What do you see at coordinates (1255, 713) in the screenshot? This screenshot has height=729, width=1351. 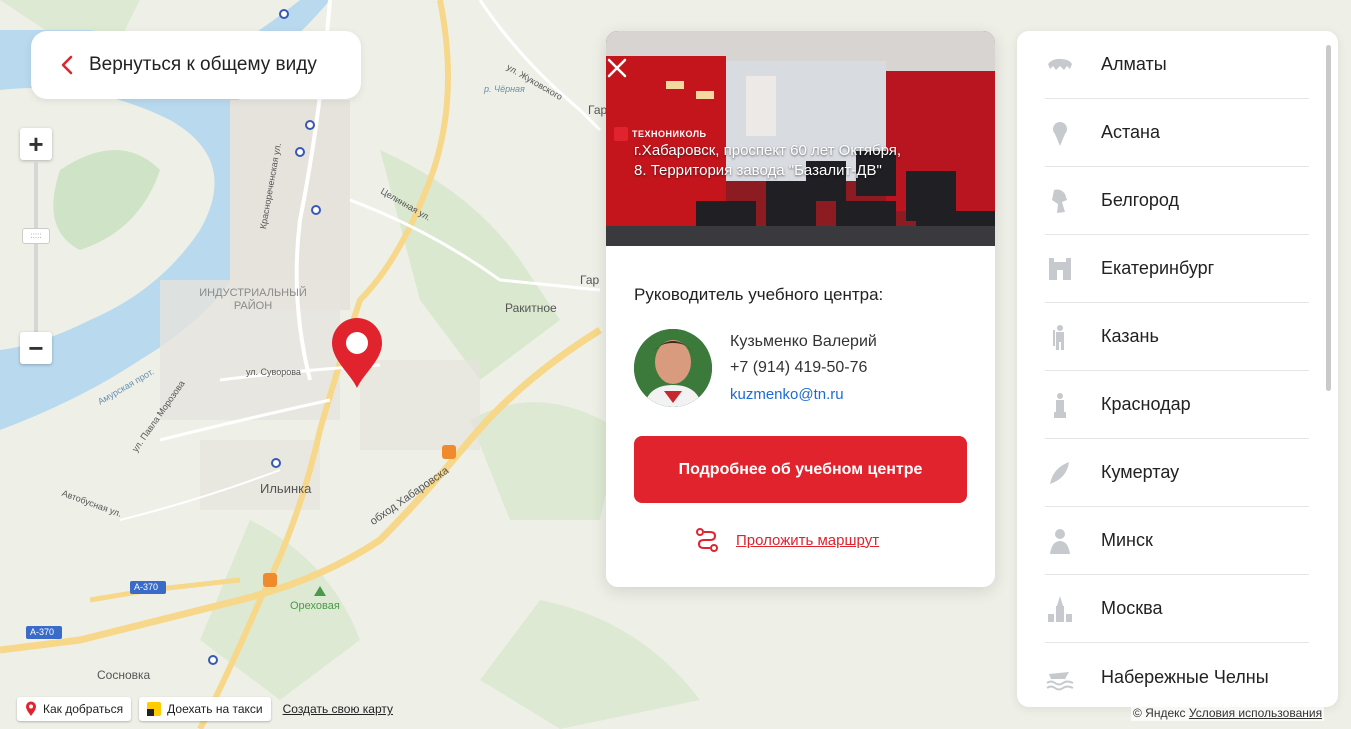 I see `terms-of-use-link: Условия использования` at bounding box center [1255, 713].